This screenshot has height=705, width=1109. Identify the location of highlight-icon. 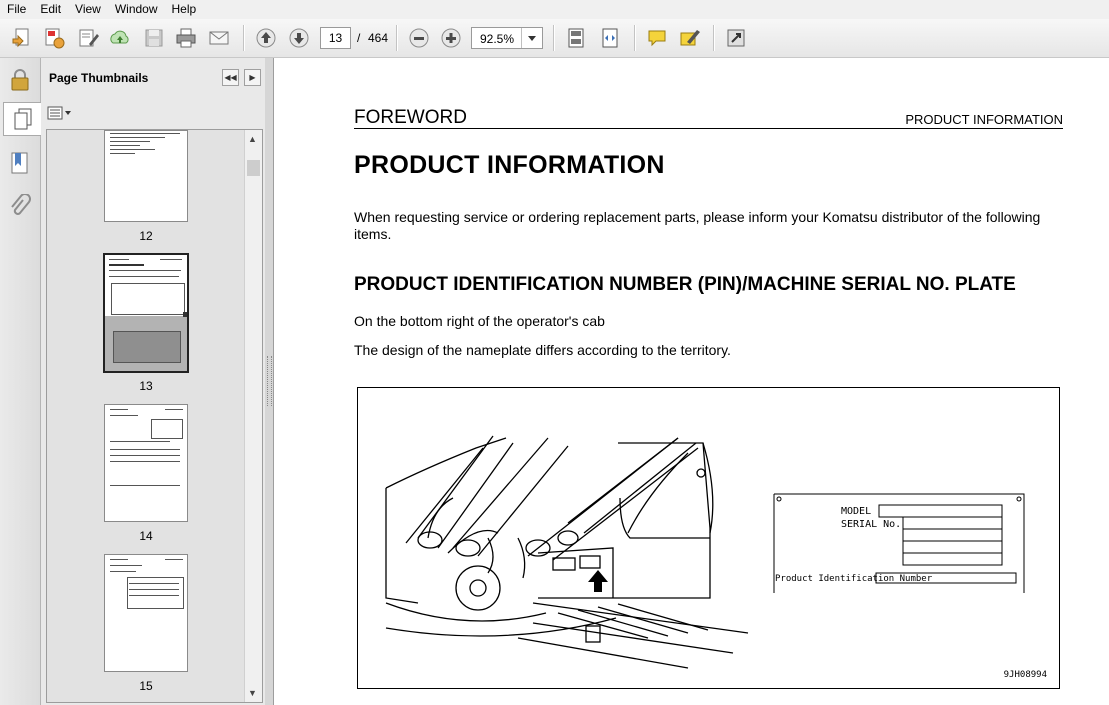
(690, 38).